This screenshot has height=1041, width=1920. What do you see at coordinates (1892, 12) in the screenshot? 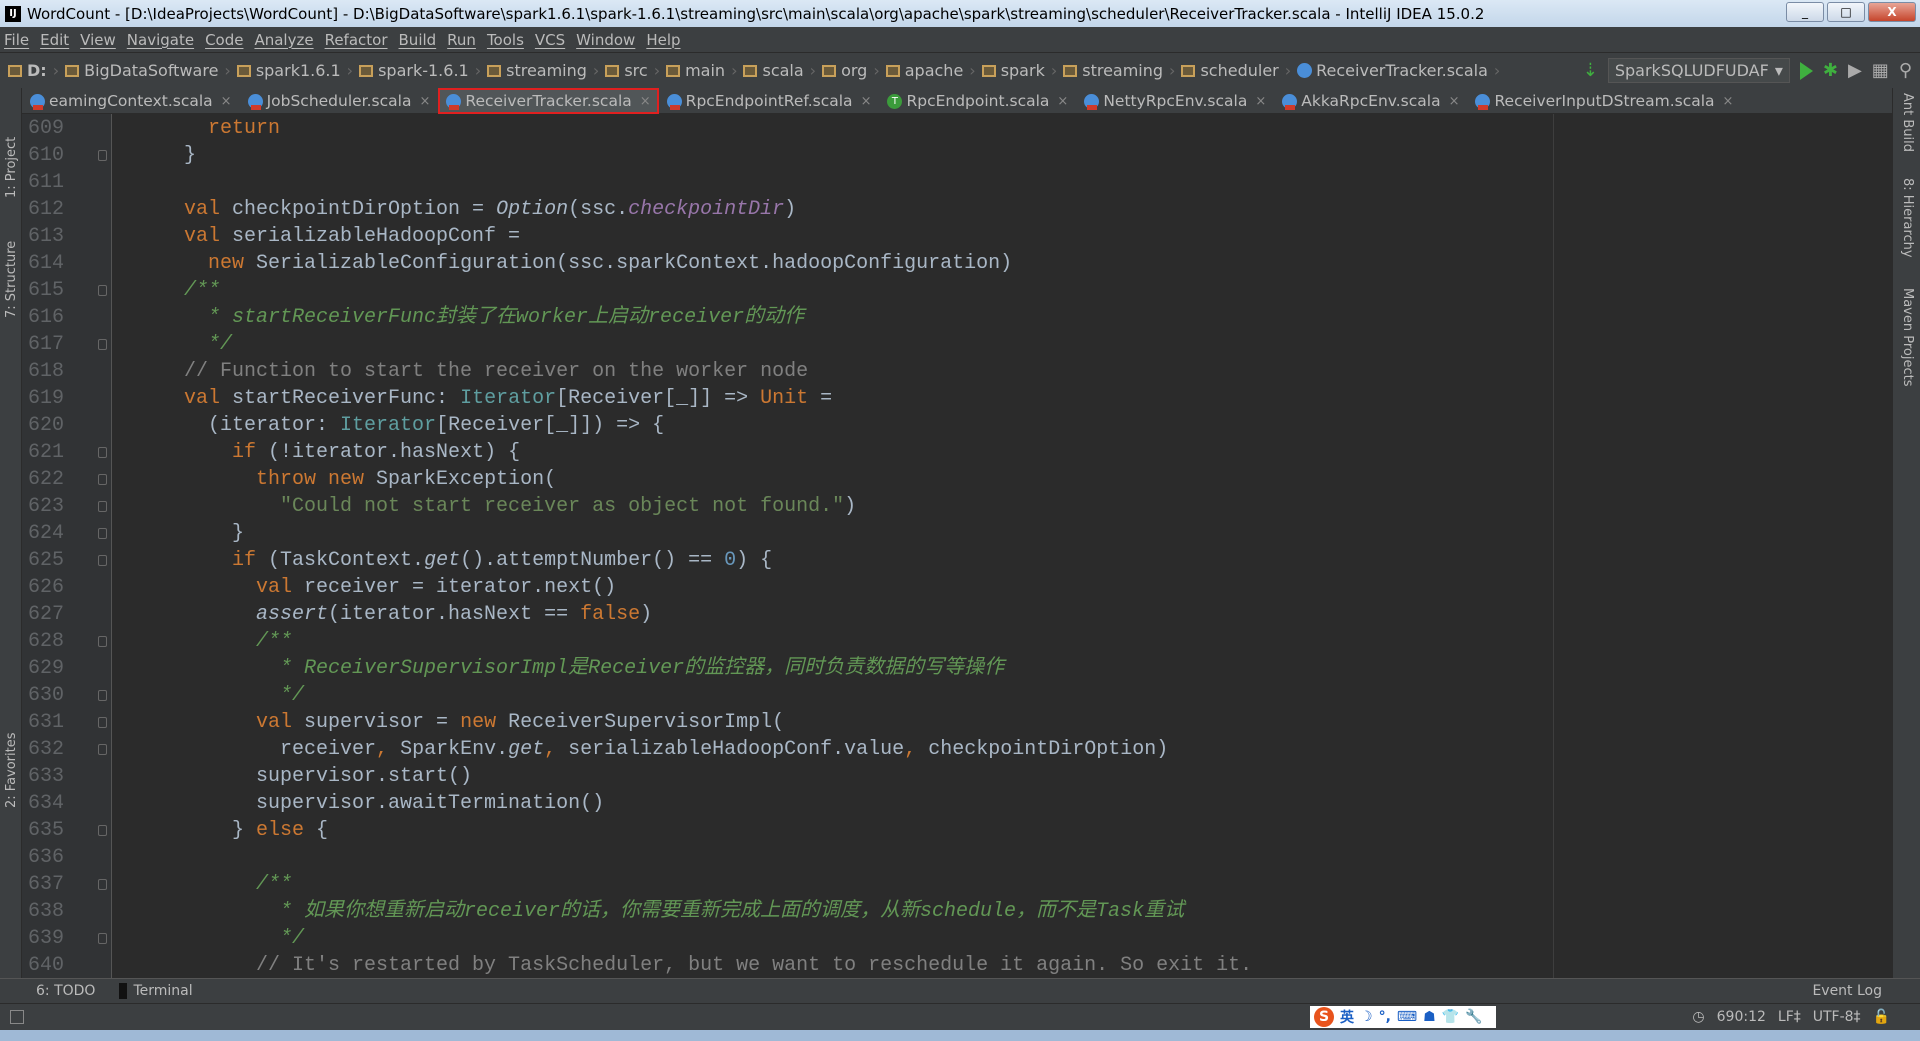
I see `close-button: X` at bounding box center [1892, 12].